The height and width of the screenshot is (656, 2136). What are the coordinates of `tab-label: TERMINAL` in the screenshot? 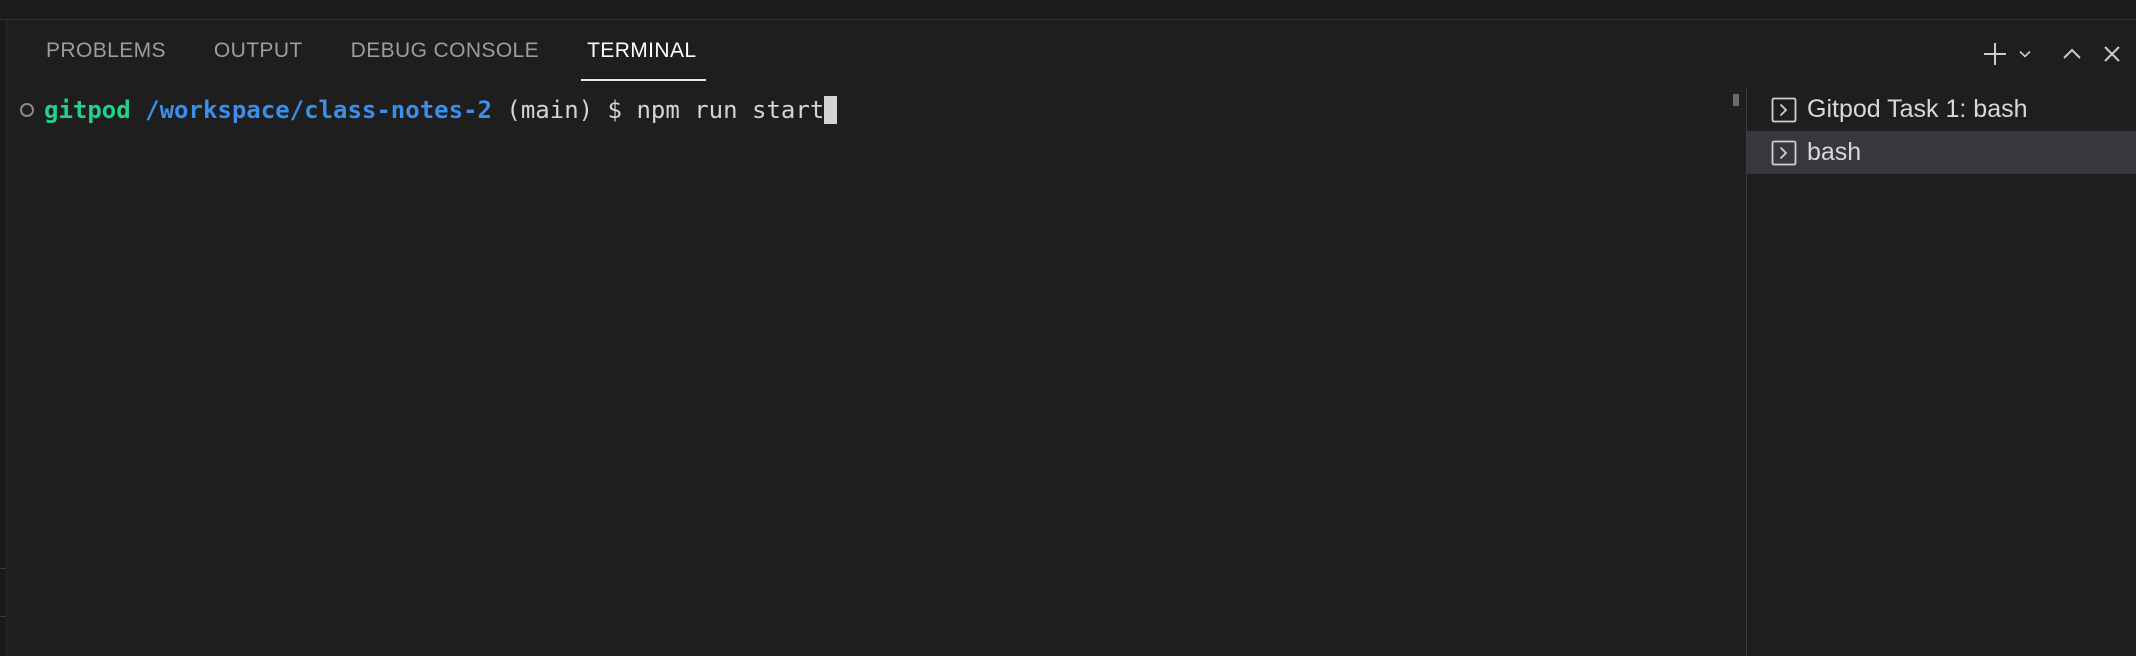 It's located at (642, 50).